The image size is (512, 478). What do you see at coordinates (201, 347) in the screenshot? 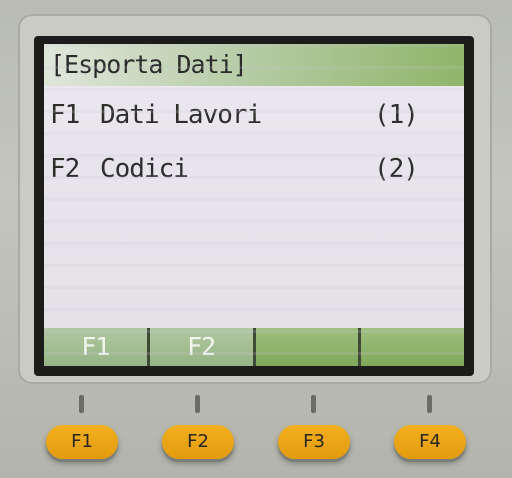
I see `softkey-f2: F2` at bounding box center [201, 347].